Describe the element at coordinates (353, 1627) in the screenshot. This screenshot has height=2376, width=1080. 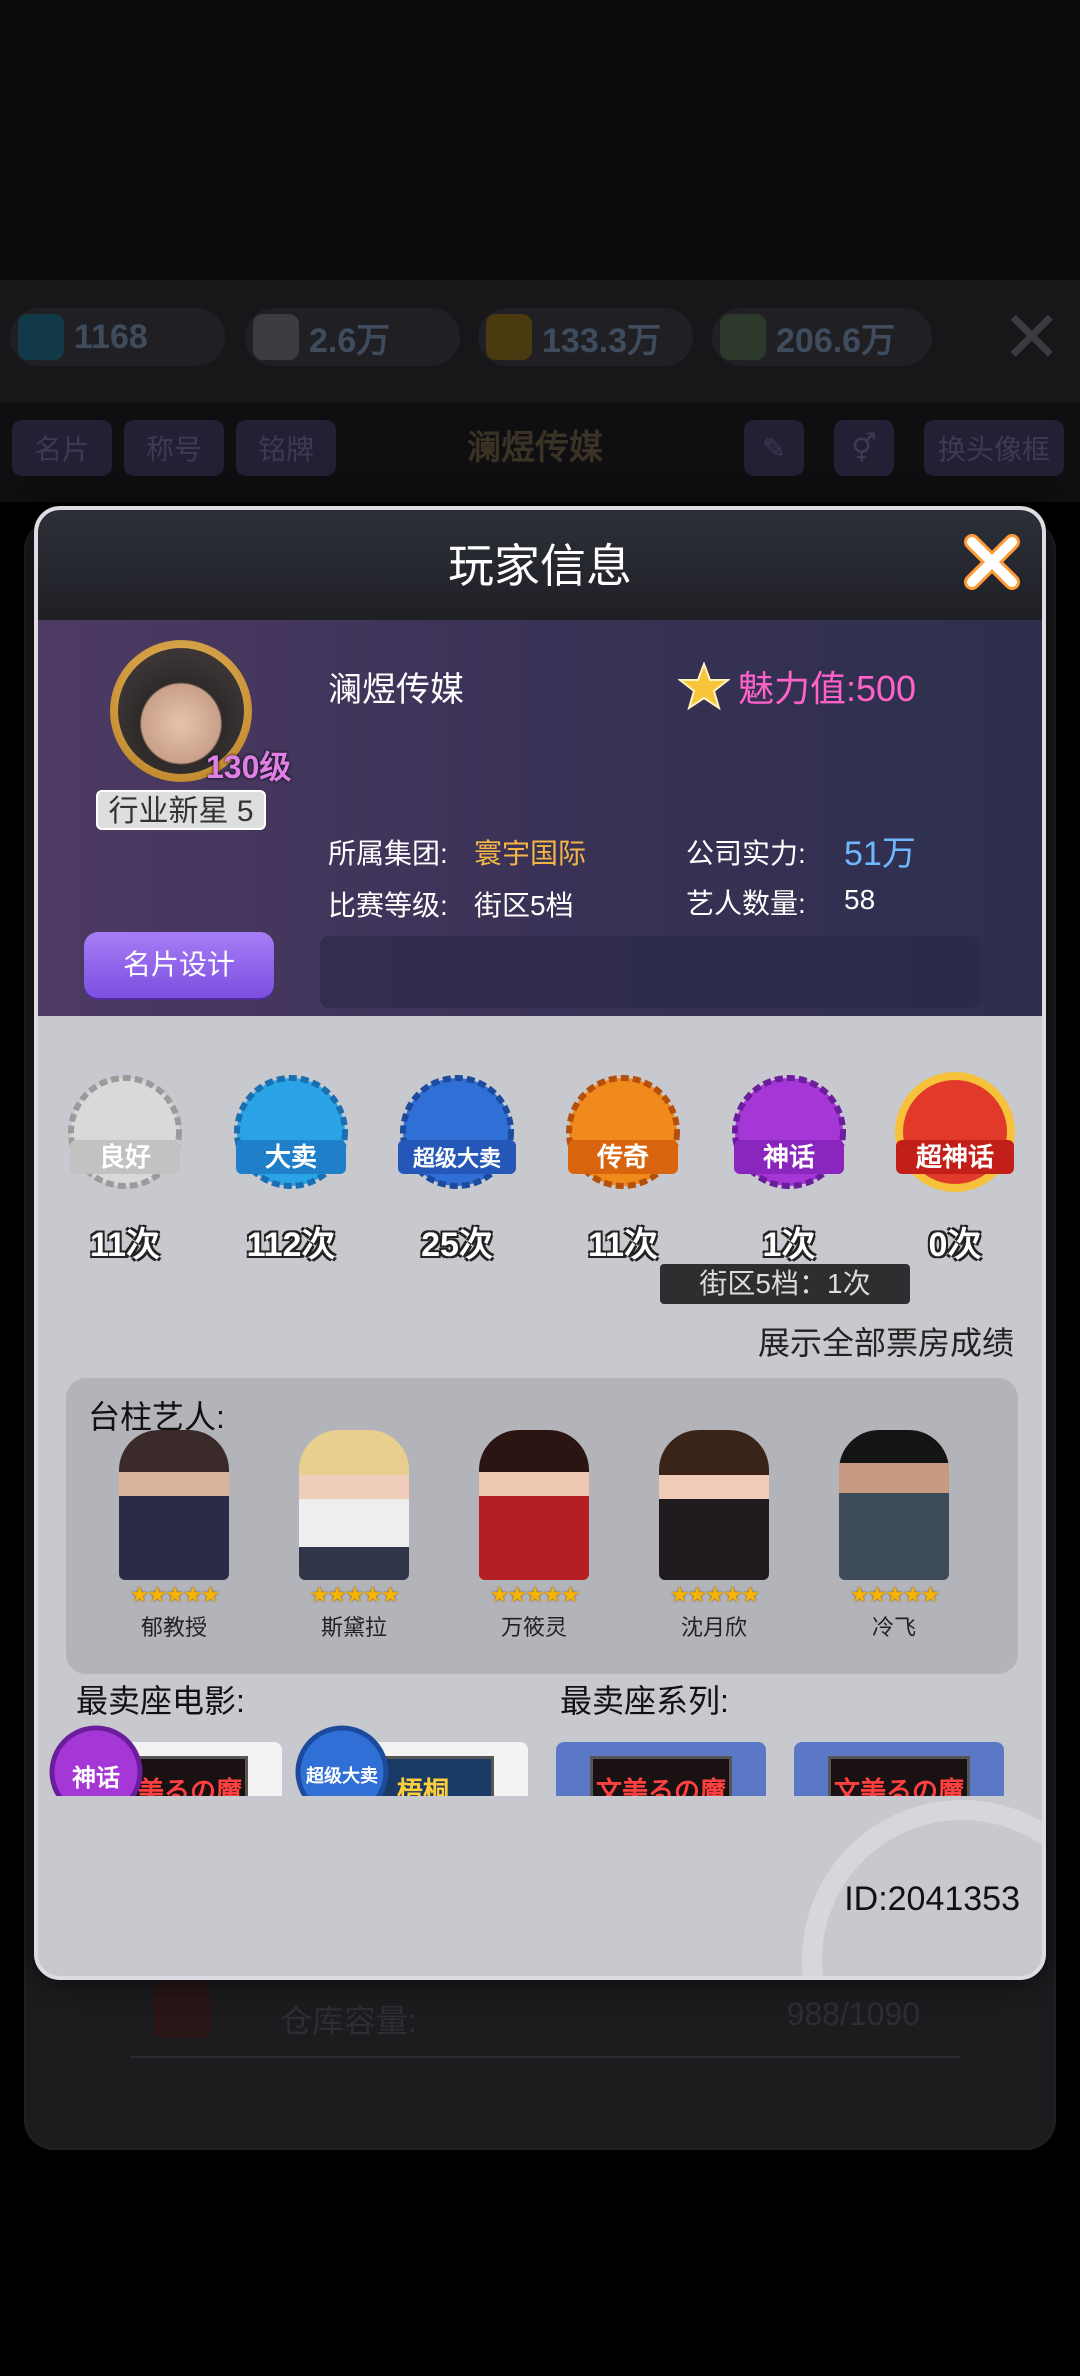
I see `artist-name: 斯黛拉` at that location.